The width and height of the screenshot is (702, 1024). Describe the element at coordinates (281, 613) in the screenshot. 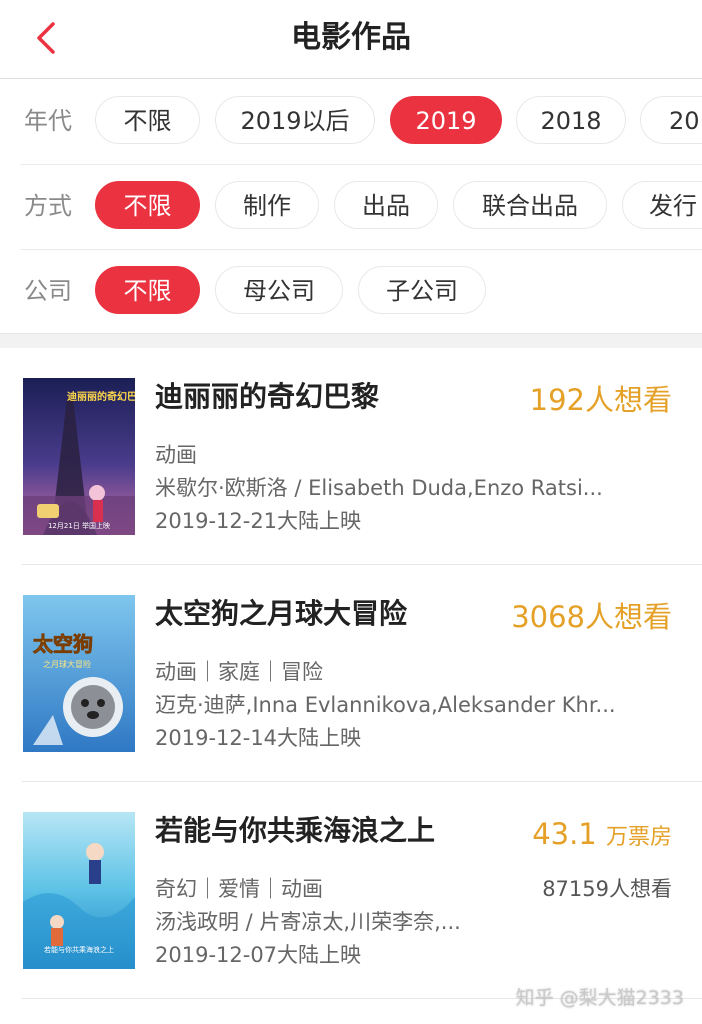

I see `movie-title: 太空狗之月球大冒险` at that location.